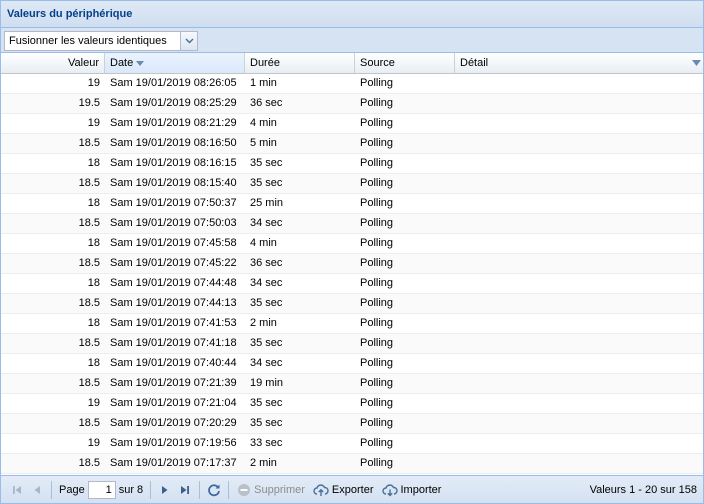  I want to click on table-row: 18 Sam 19/01/2019 08:16:15 35 sec Polling, so click(352, 164).